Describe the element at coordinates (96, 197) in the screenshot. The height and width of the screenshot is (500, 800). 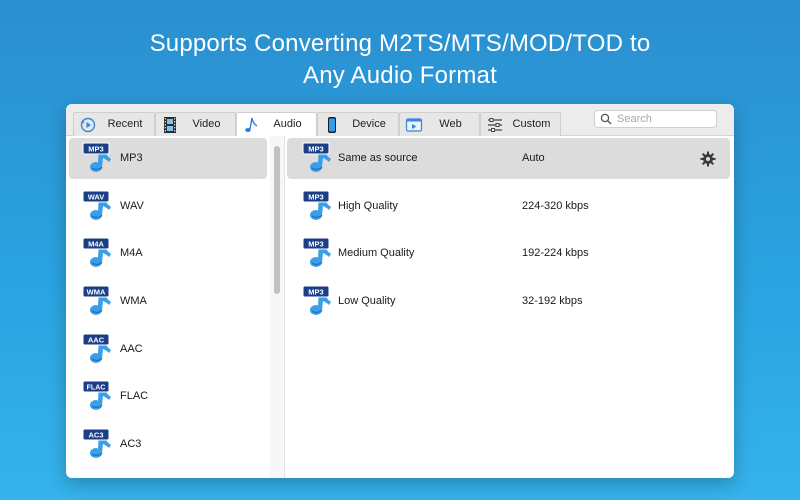
I see `format-badge: WAV` at that location.